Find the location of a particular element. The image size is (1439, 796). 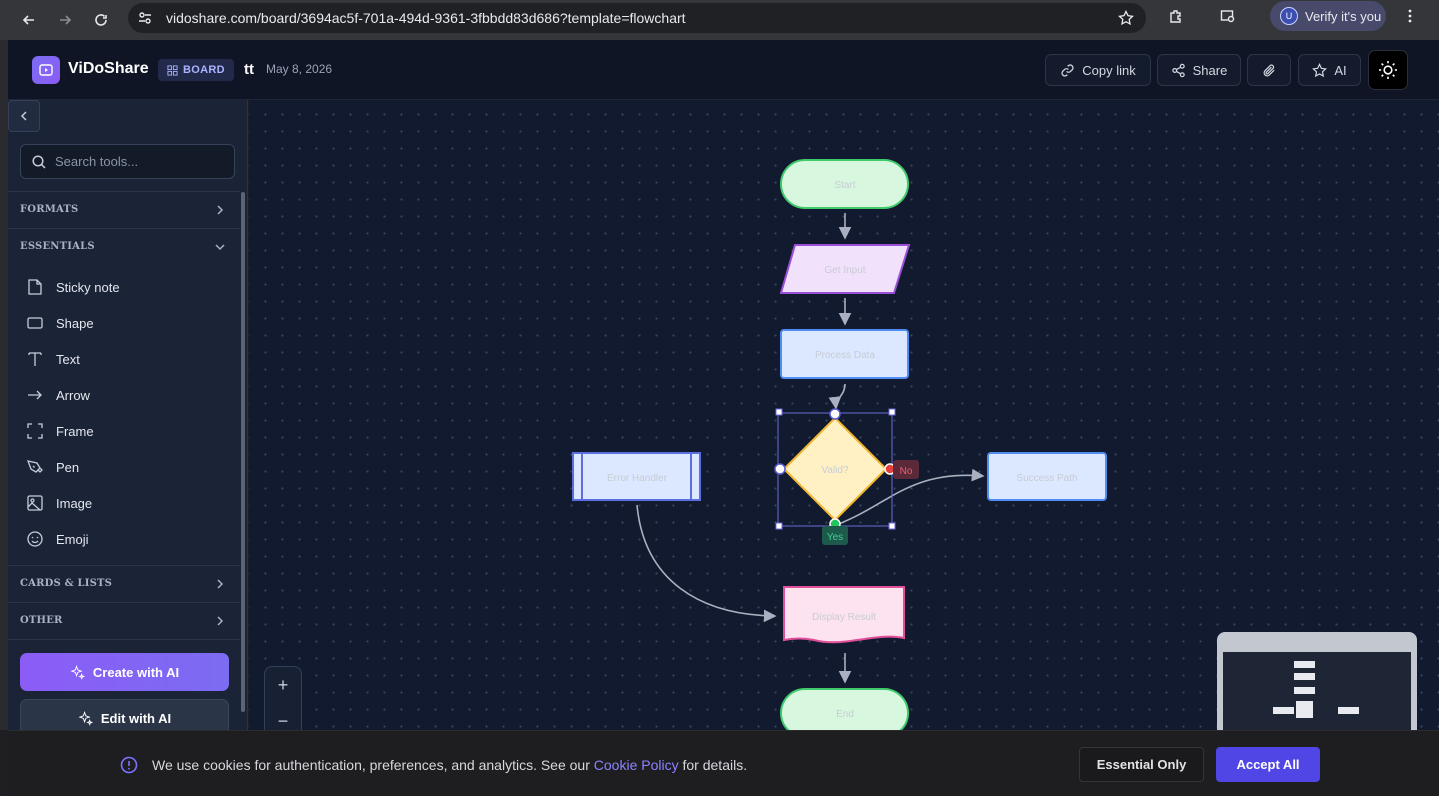

node-display-result: Display Result is located at coordinates (844, 615).